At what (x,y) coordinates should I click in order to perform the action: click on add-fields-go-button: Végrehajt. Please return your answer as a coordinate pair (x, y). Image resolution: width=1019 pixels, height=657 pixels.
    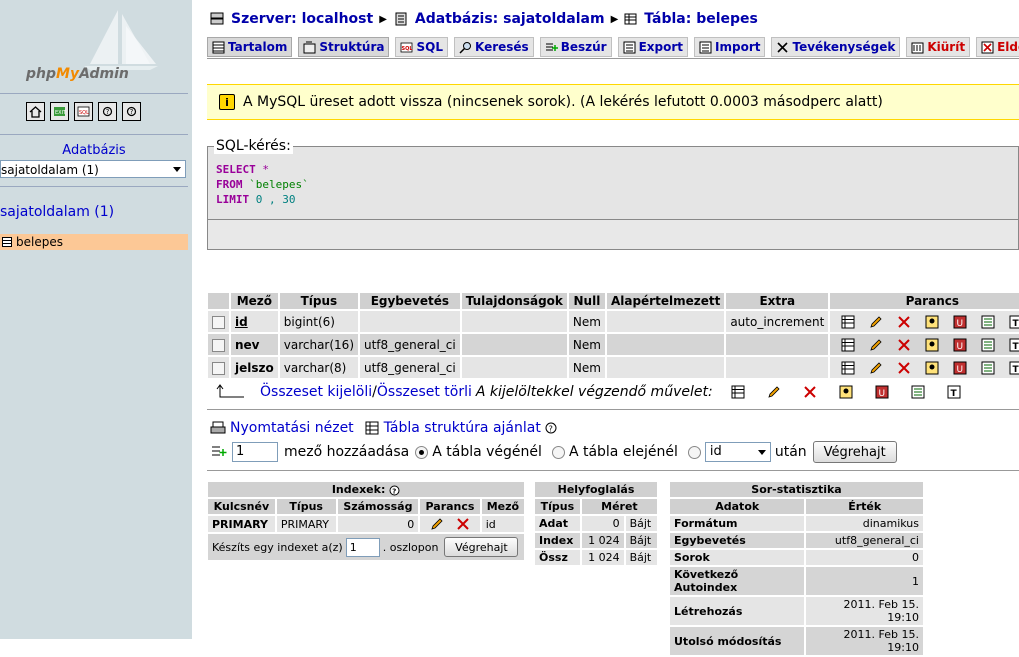
    Looking at the image, I should click on (854, 452).